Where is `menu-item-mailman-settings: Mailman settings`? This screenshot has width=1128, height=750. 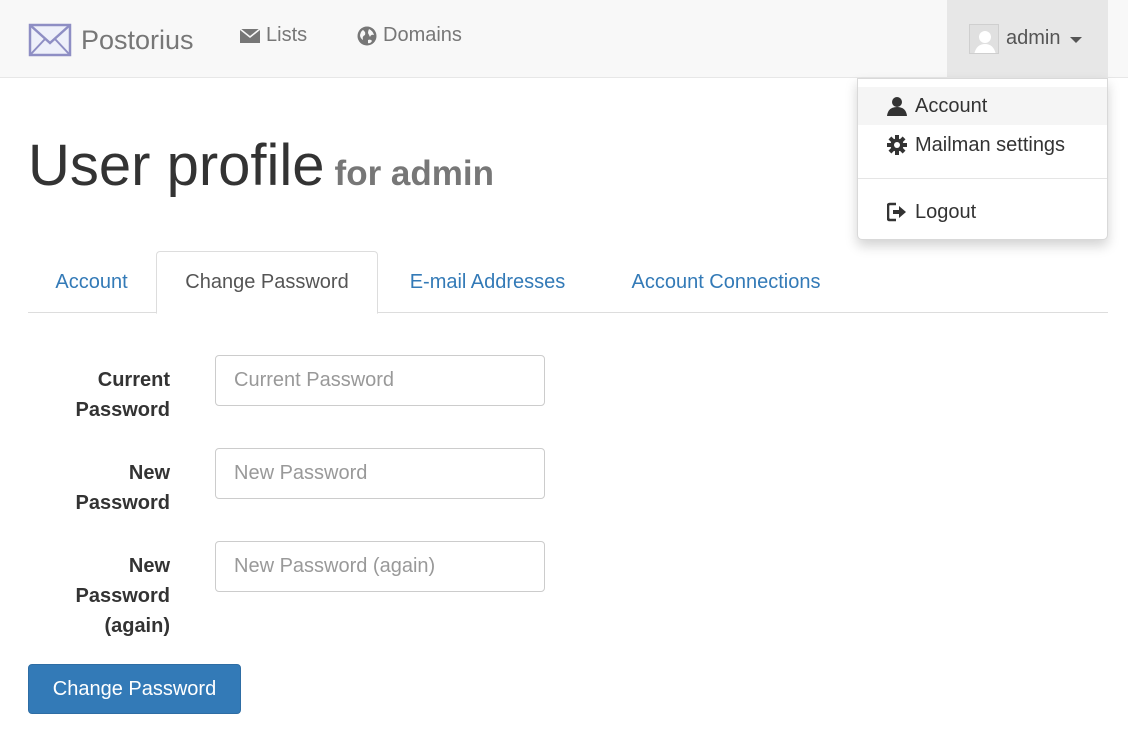 menu-item-mailman-settings: Mailman settings is located at coordinates (982, 145).